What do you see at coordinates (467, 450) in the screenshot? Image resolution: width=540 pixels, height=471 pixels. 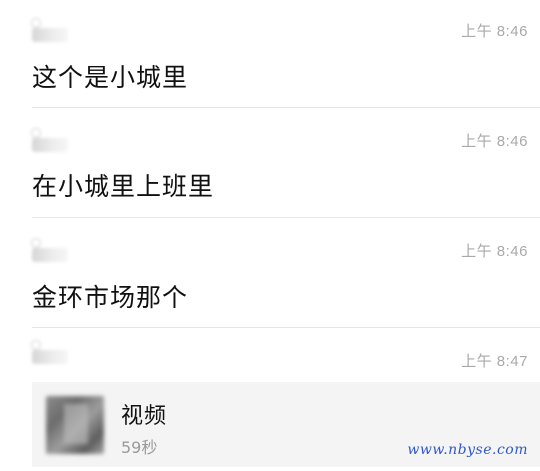 I see `watermark: www.nbyse.com` at bounding box center [467, 450].